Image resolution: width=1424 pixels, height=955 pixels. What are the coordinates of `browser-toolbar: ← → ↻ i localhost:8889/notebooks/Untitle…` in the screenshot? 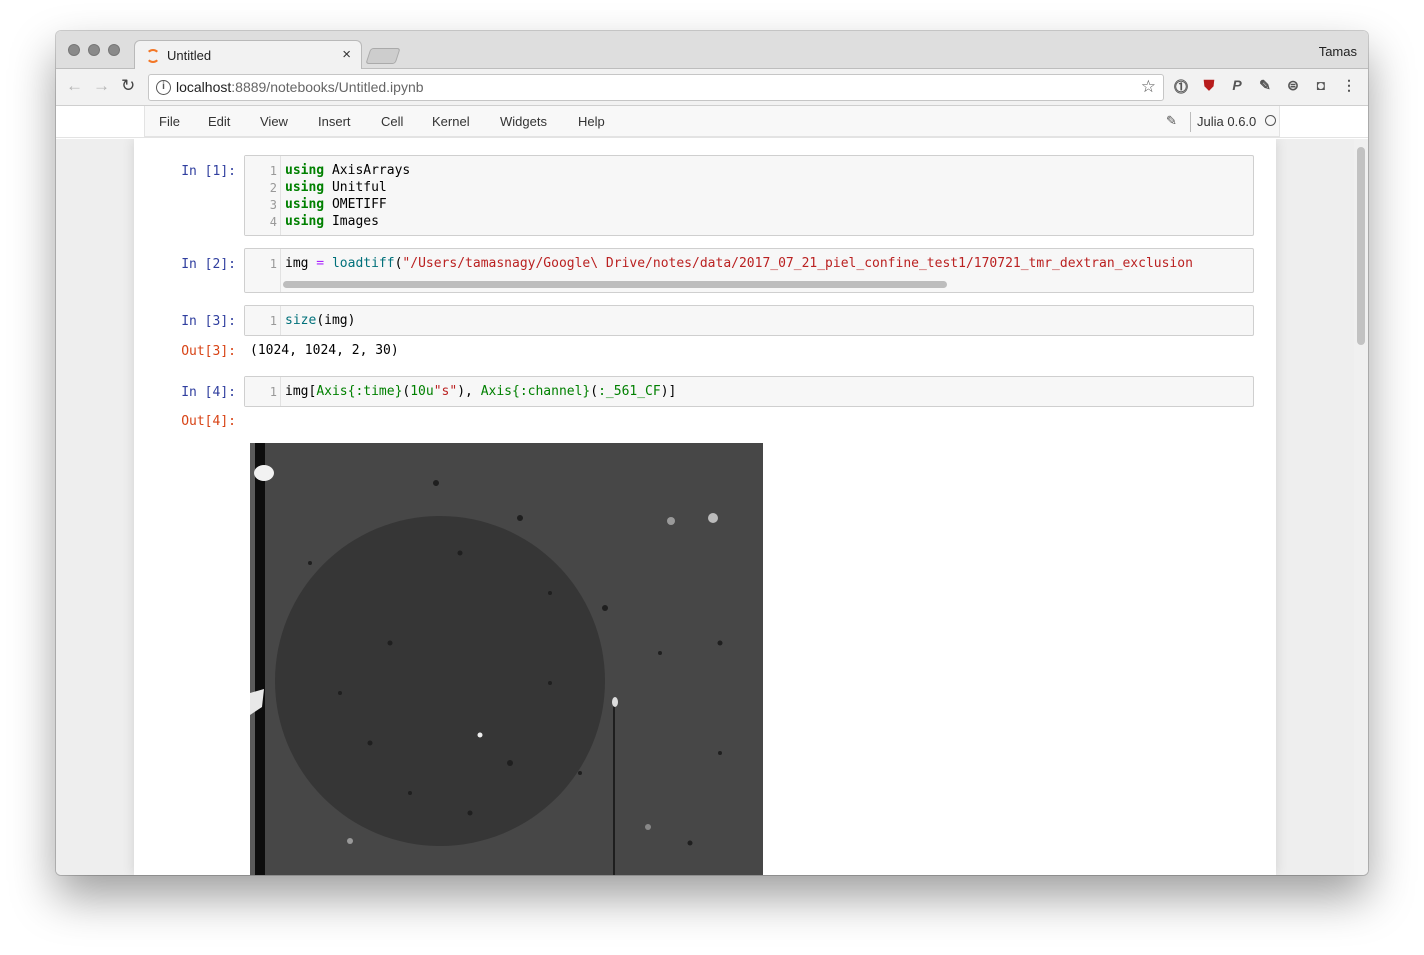 It's located at (712, 87).